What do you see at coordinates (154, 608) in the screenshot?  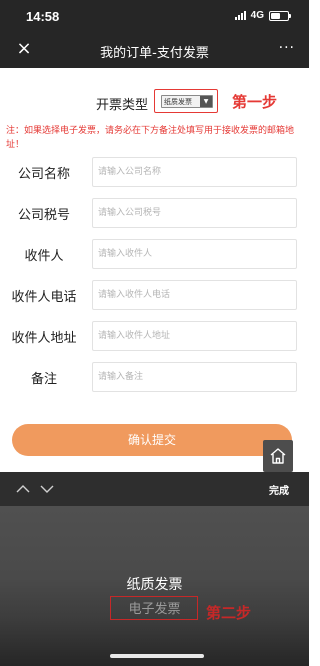 I see `electronic-option-highlight` at bounding box center [154, 608].